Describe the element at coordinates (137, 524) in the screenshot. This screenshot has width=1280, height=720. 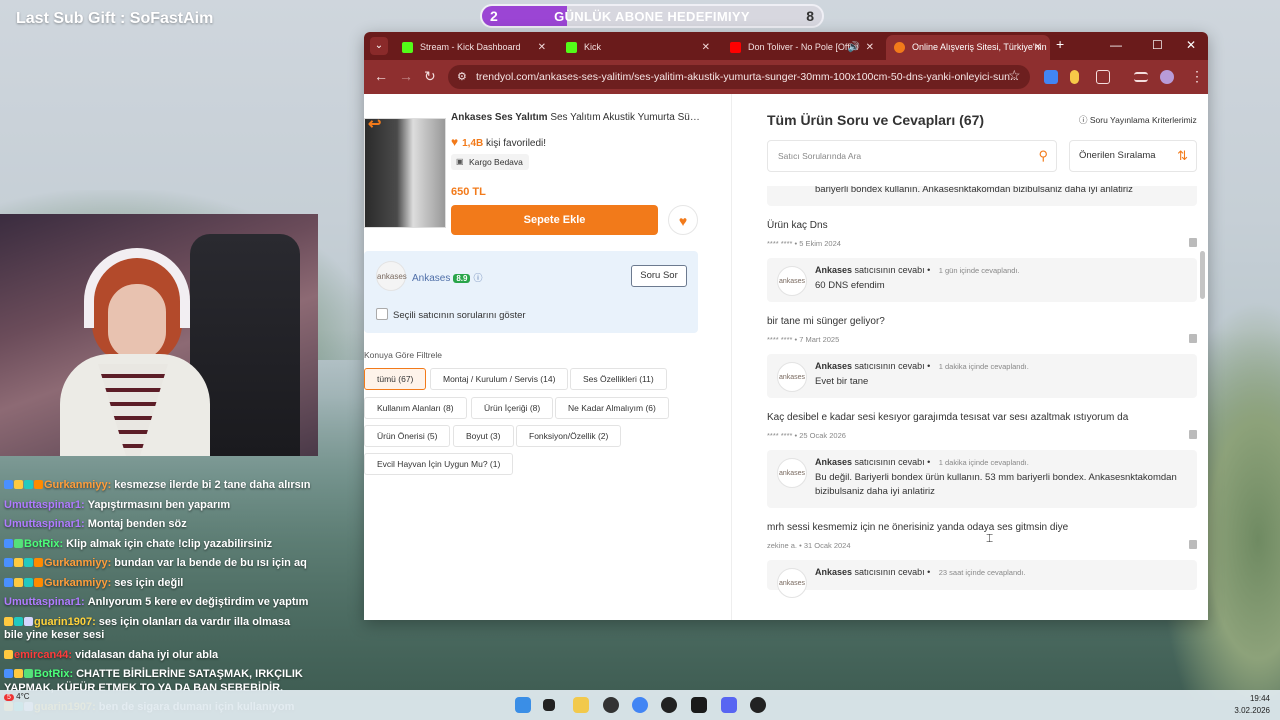
I see `chat-text: Montaj benden söz` at that location.